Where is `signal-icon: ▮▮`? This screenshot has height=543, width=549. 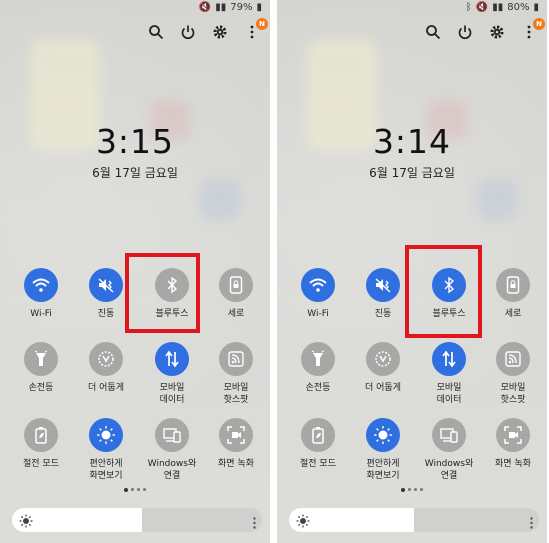
signal-icon: ▮▮ is located at coordinates (221, 7).